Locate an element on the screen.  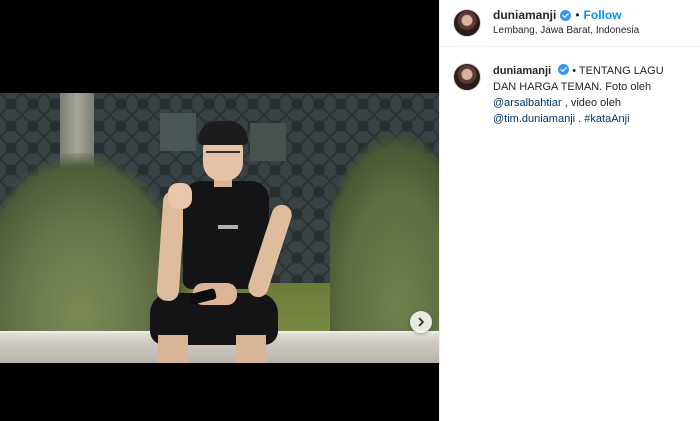
caption-username-link: duniamanji is located at coordinates (522, 71).